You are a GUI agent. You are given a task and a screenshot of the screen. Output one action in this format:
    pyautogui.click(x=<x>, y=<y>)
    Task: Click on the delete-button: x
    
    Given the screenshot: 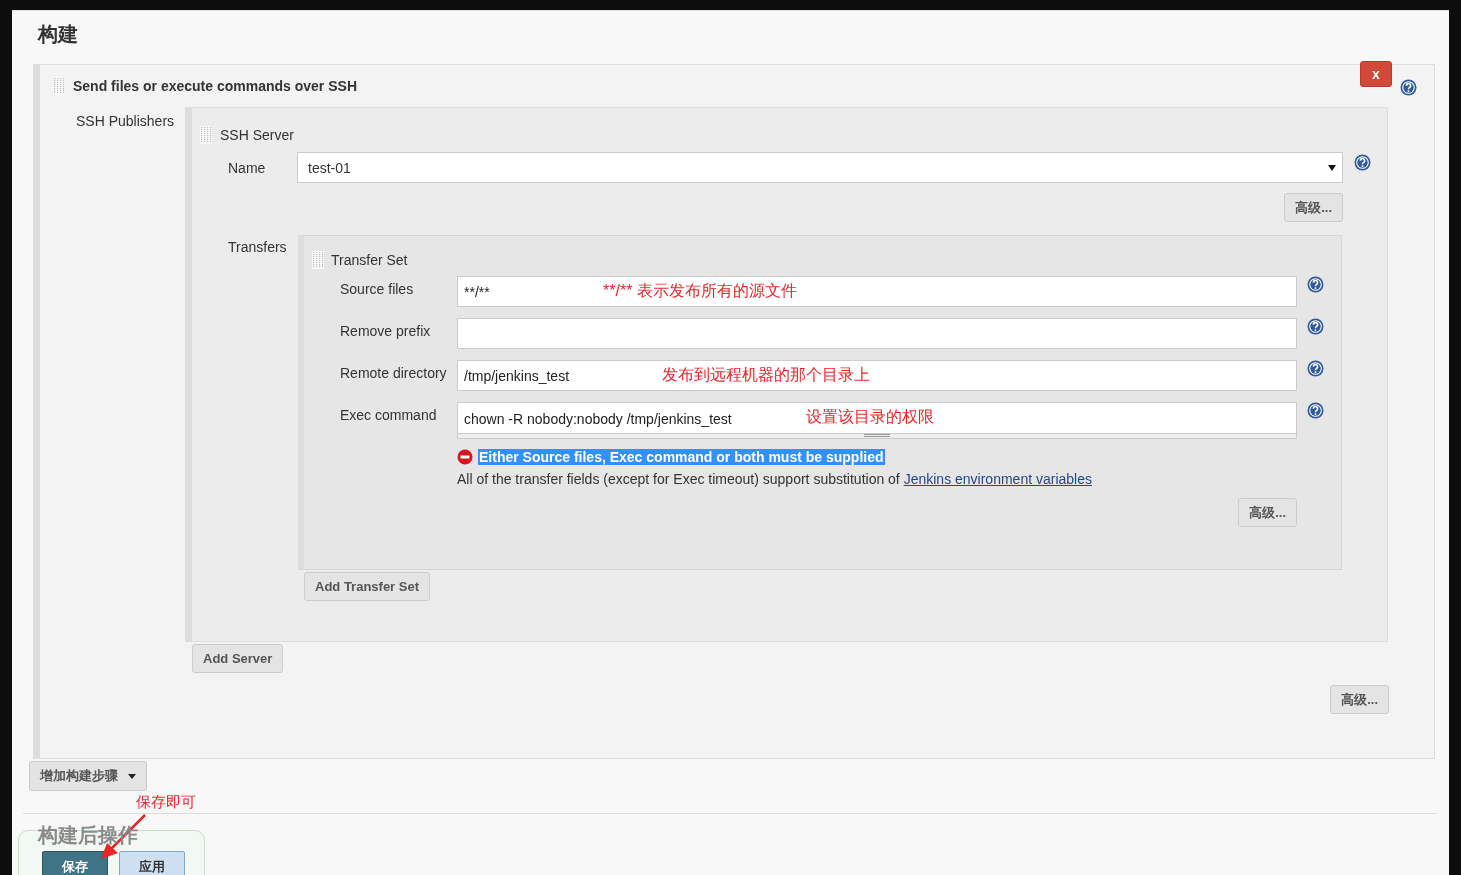 What is the action you would take?
    pyautogui.click(x=1376, y=74)
    